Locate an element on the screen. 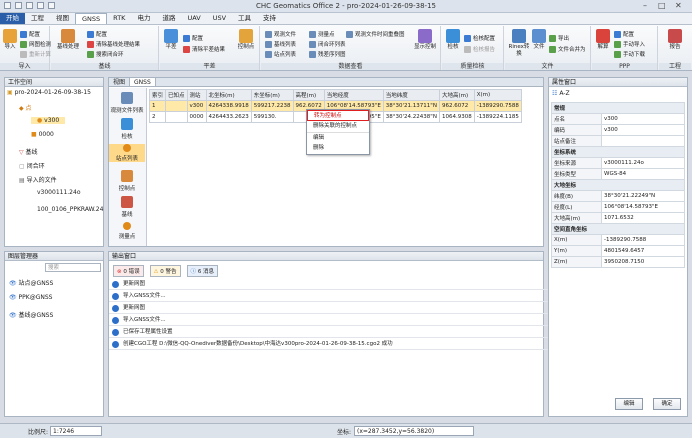  baseline-list-button: 基线列表 is located at coordinates (280, 44).